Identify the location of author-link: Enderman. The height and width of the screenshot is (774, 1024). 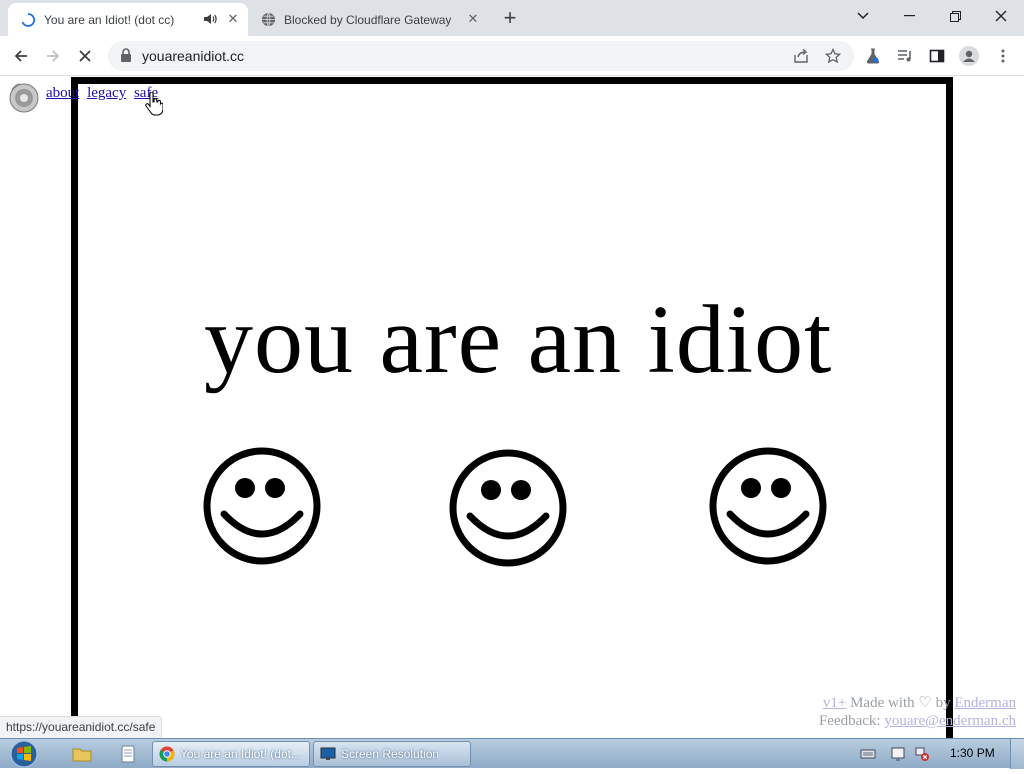
(985, 703).